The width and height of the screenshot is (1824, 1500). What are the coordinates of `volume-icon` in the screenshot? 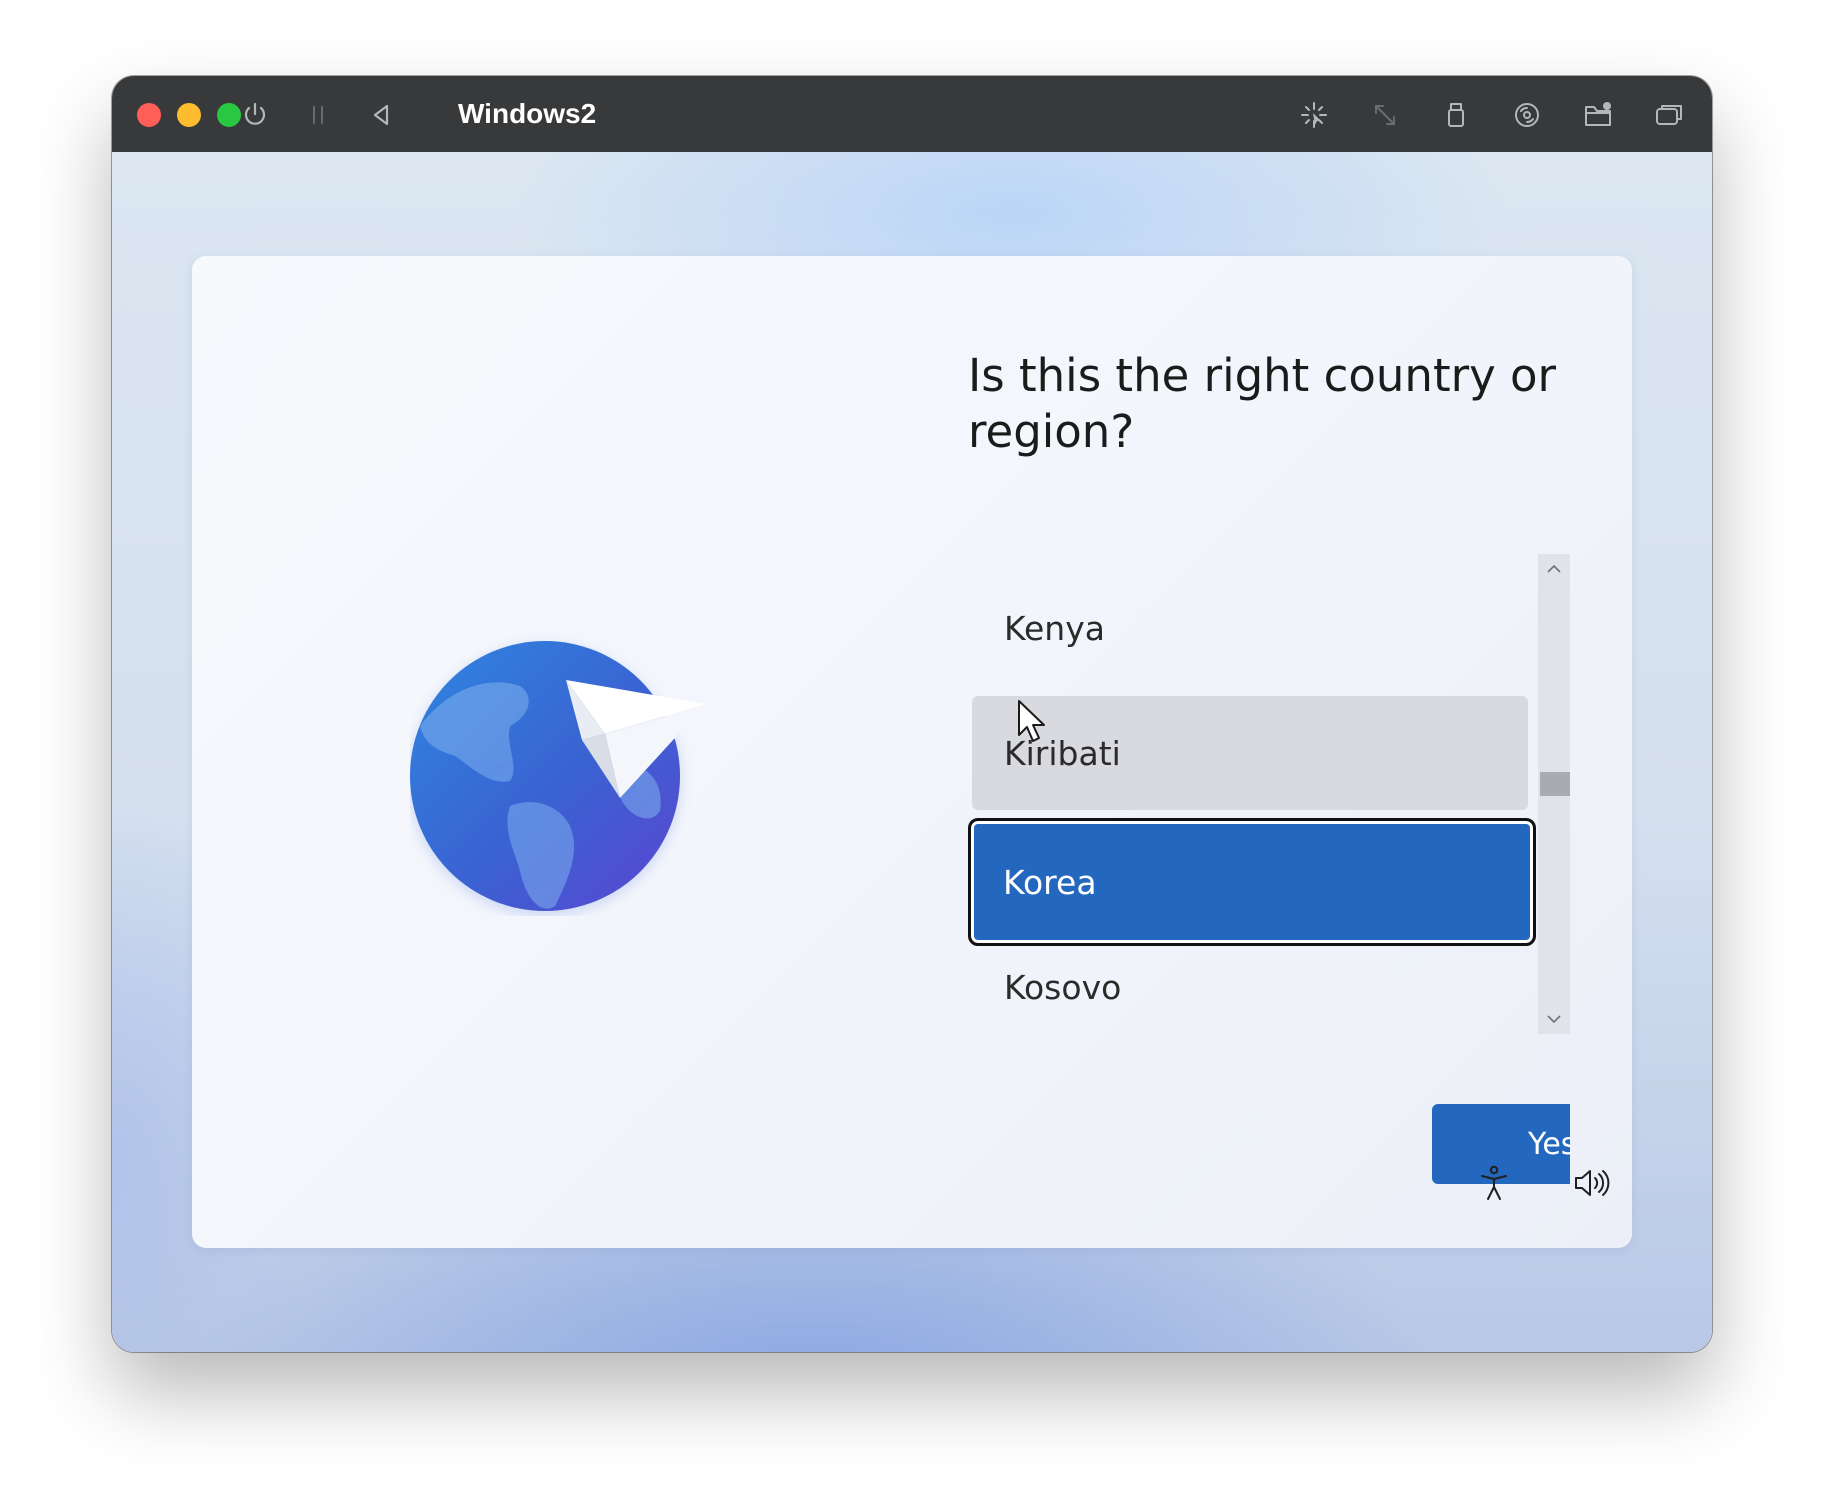 It's located at (1591, 1183).